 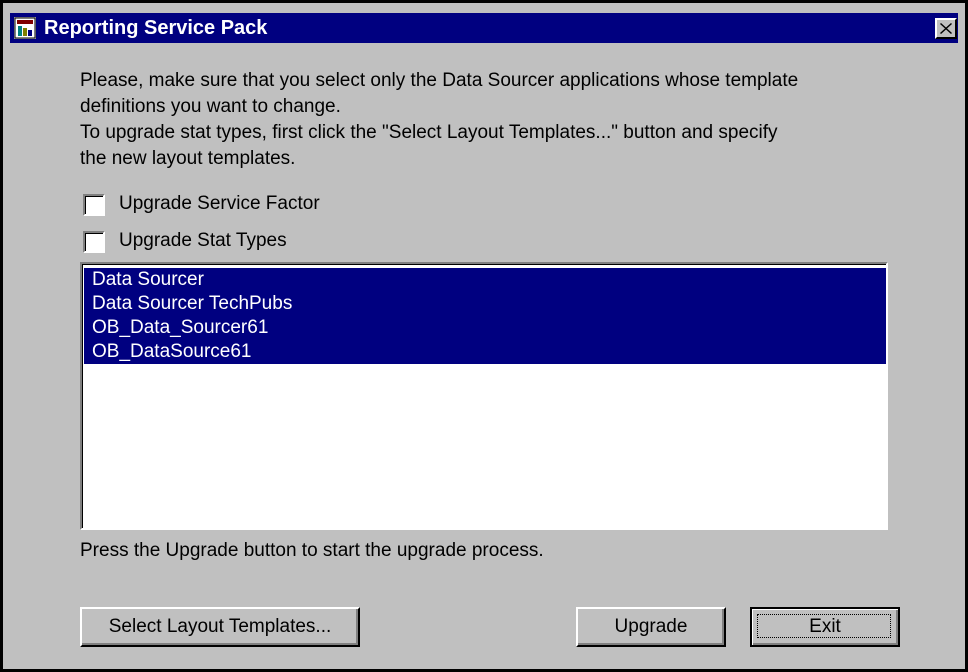 I want to click on upgrade-button: Upgrade, so click(x=651, y=627).